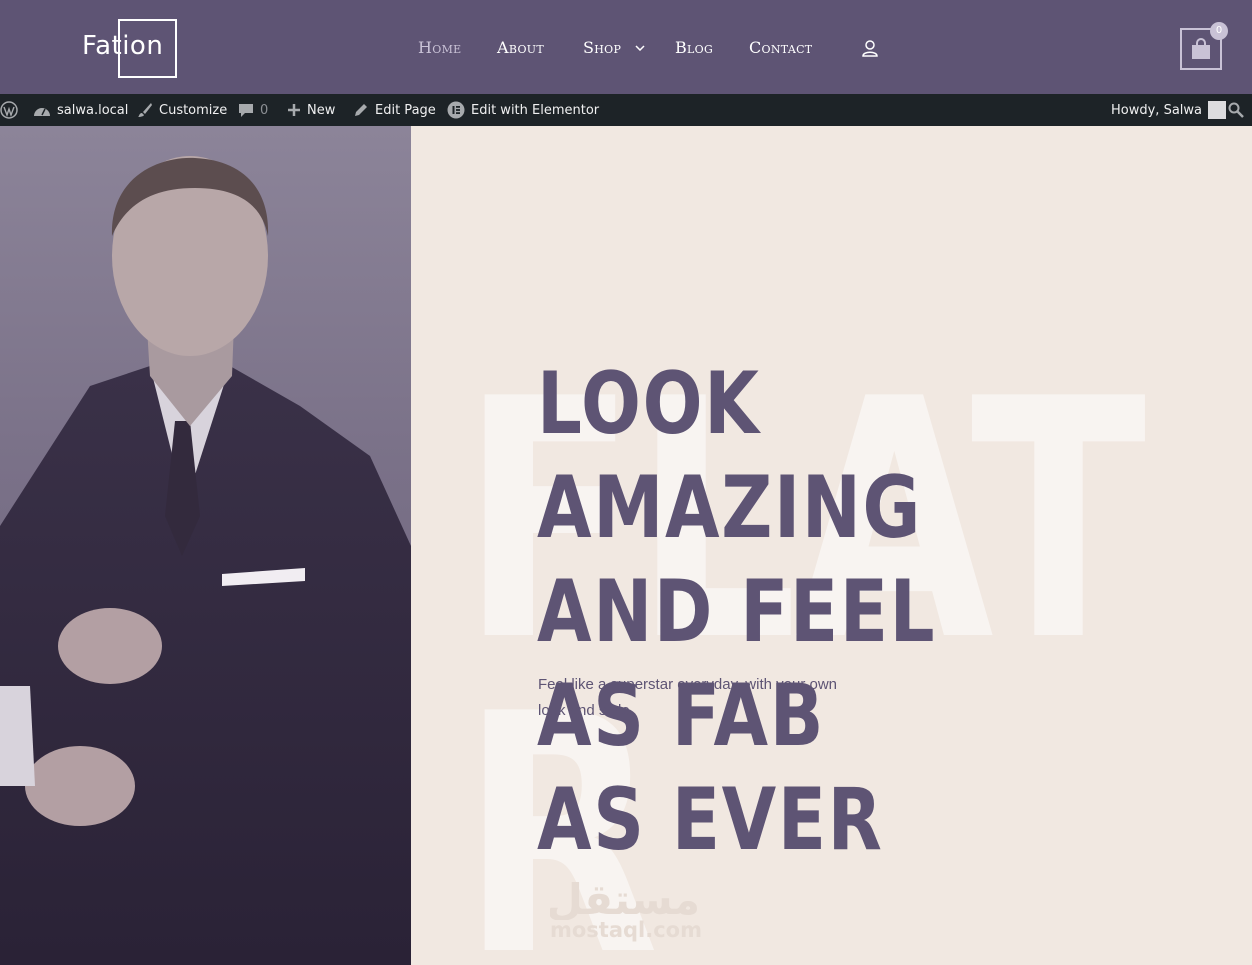 The width and height of the screenshot is (1252, 965). What do you see at coordinates (42, 112) in the screenshot?
I see `dashboard-icon` at bounding box center [42, 112].